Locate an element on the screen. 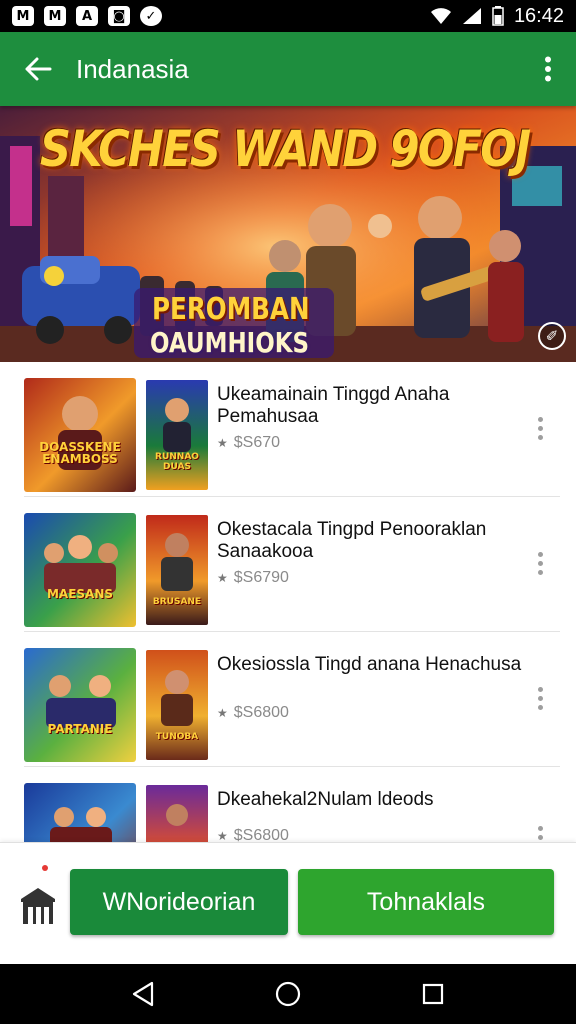 The height and width of the screenshot is (1024, 576). app-notification-icon: A is located at coordinates (87, 16).